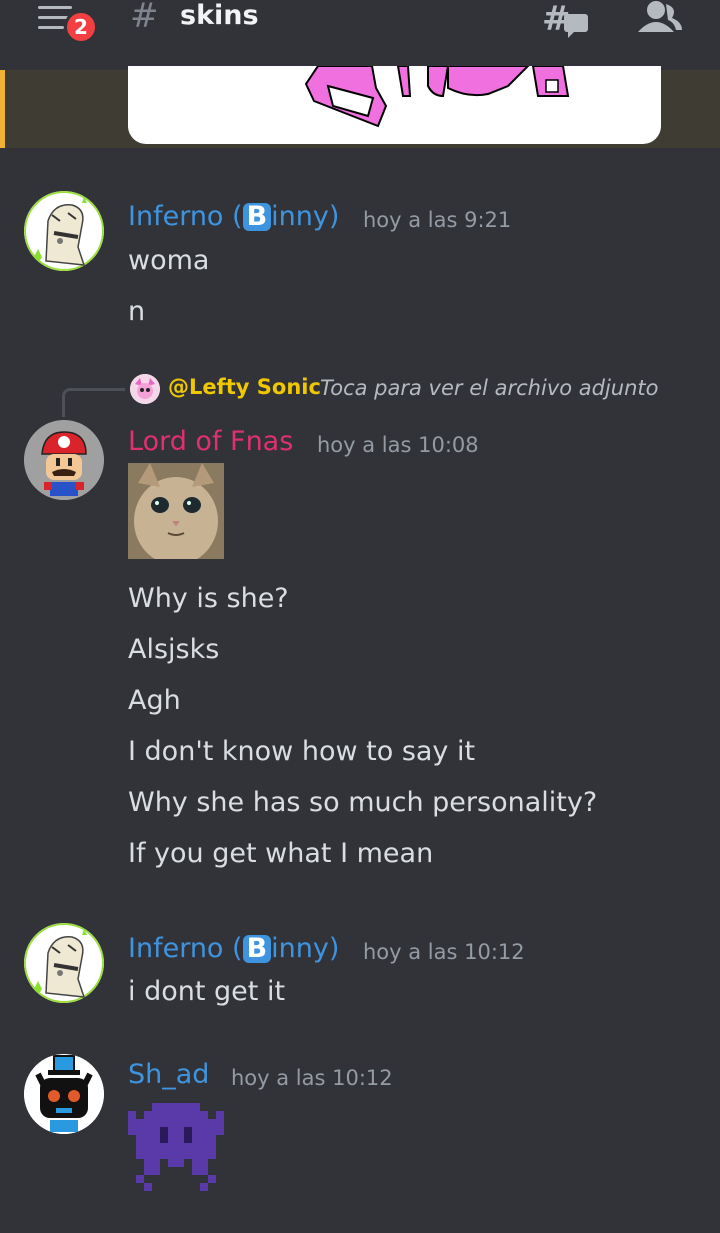 Image resolution: width=720 pixels, height=1233 pixels. What do you see at coordinates (437, 220) in the screenshot?
I see `timestamp: hoy a las 9:21` at bounding box center [437, 220].